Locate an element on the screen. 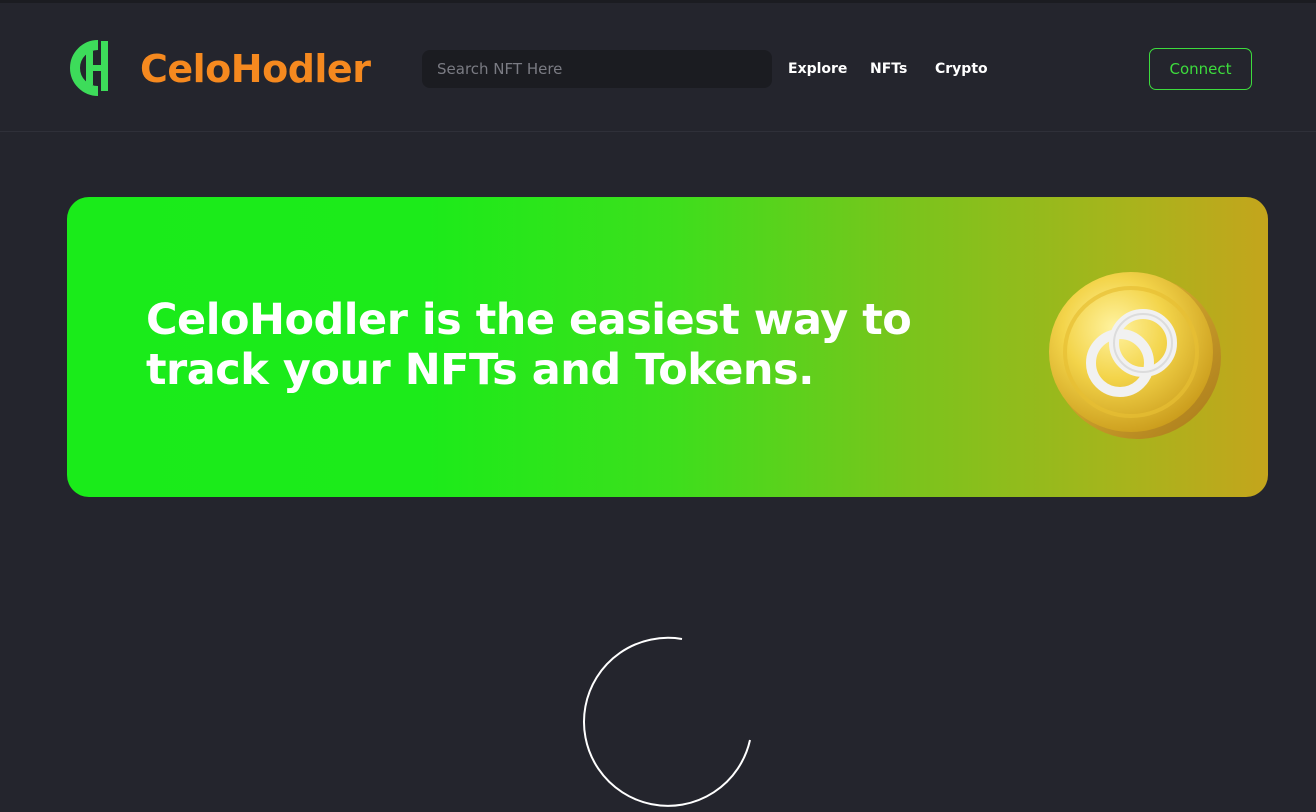 This screenshot has width=1316, height=812. loading-spinner-icon is located at coordinates (667, 721).